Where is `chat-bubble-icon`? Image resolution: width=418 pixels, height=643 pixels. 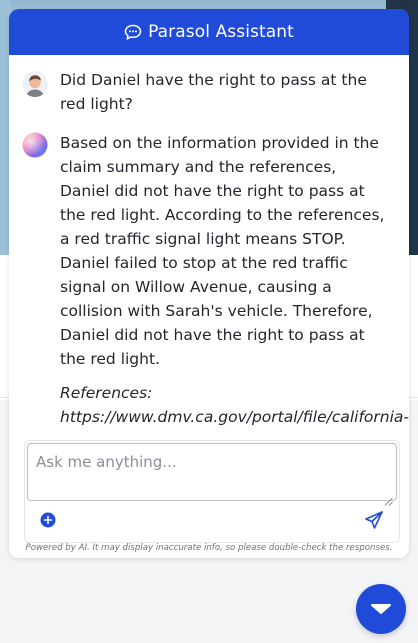
chat-bubble-icon is located at coordinates (133, 32).